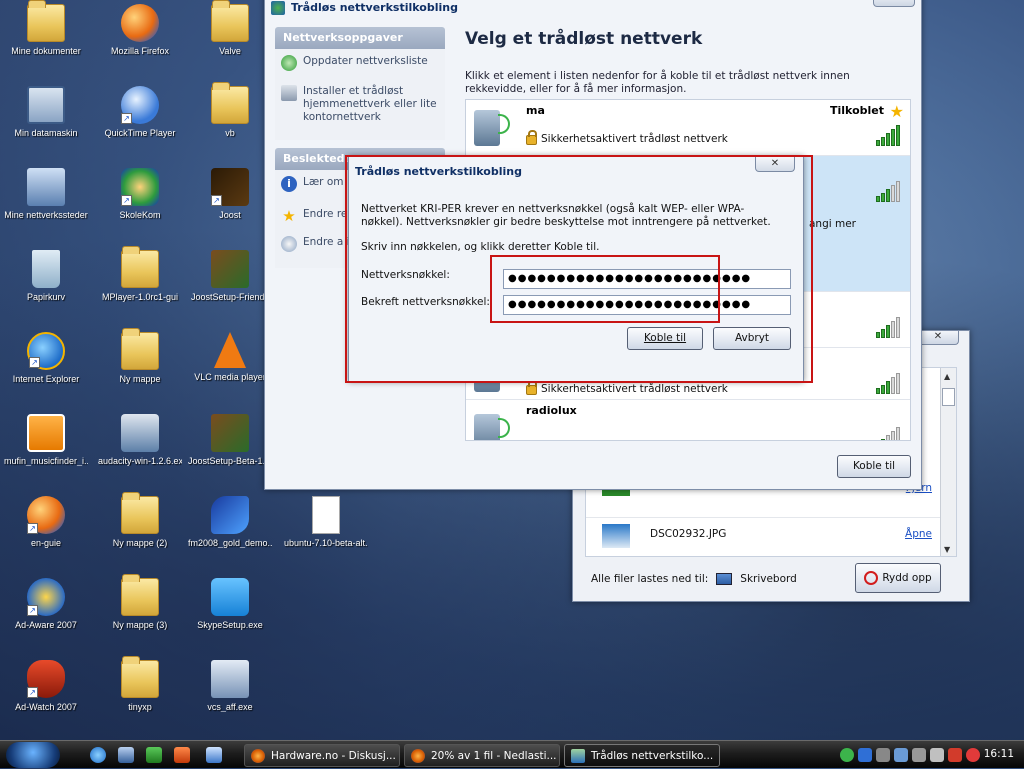 The height and width of the screenshot is (769, 1024). Describe the element at coordinates (126, 755) in the screenshot. I see `show-desktop-icon` at that location.